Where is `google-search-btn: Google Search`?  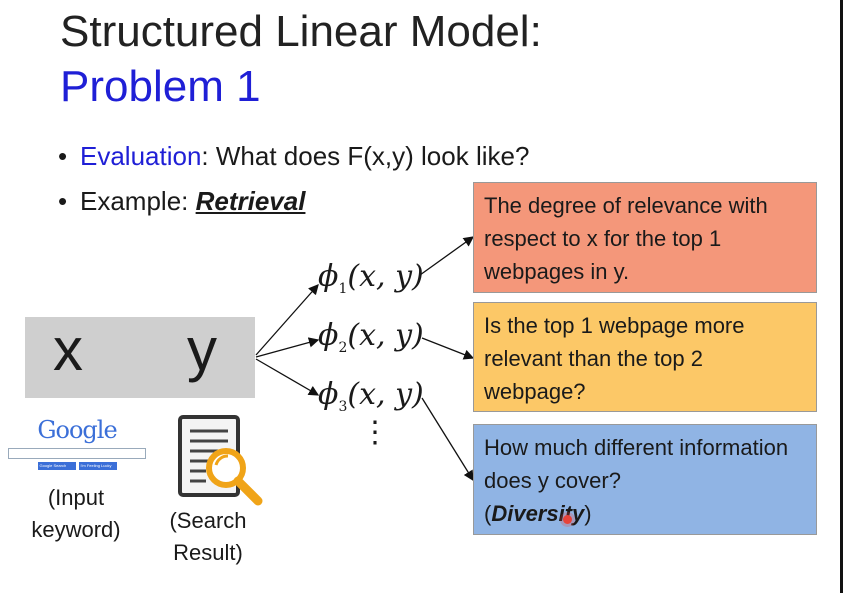
google-search-btn: Google Search is located at coordinates (56, 466).